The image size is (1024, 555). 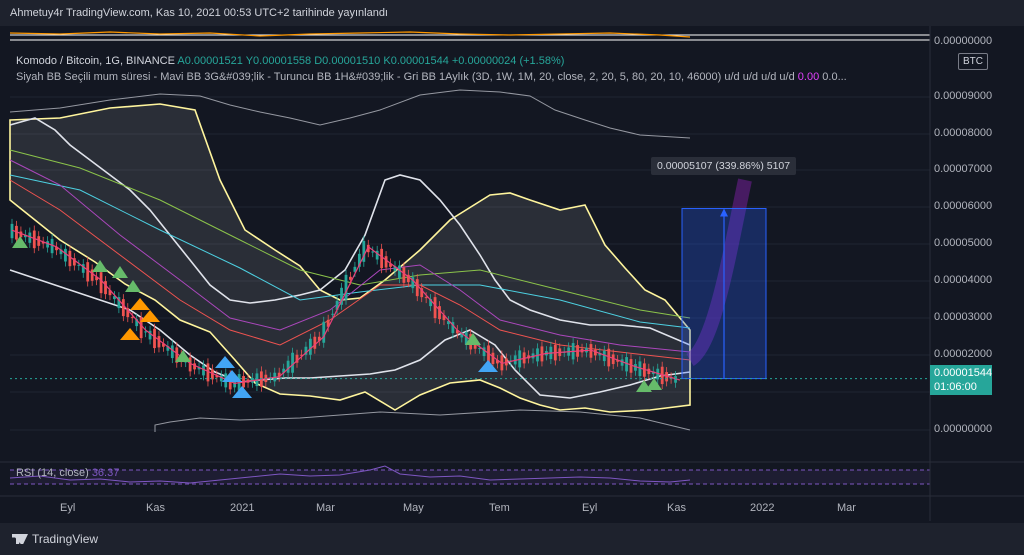 What do you see at coordinates (242, 508) in the screenshot?
I see `time-tick-label: 2021` at bounding box center [242, 508].